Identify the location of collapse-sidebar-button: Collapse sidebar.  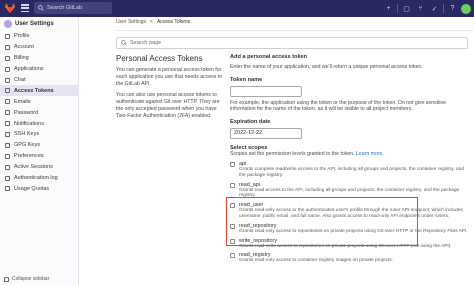
(26, 279).